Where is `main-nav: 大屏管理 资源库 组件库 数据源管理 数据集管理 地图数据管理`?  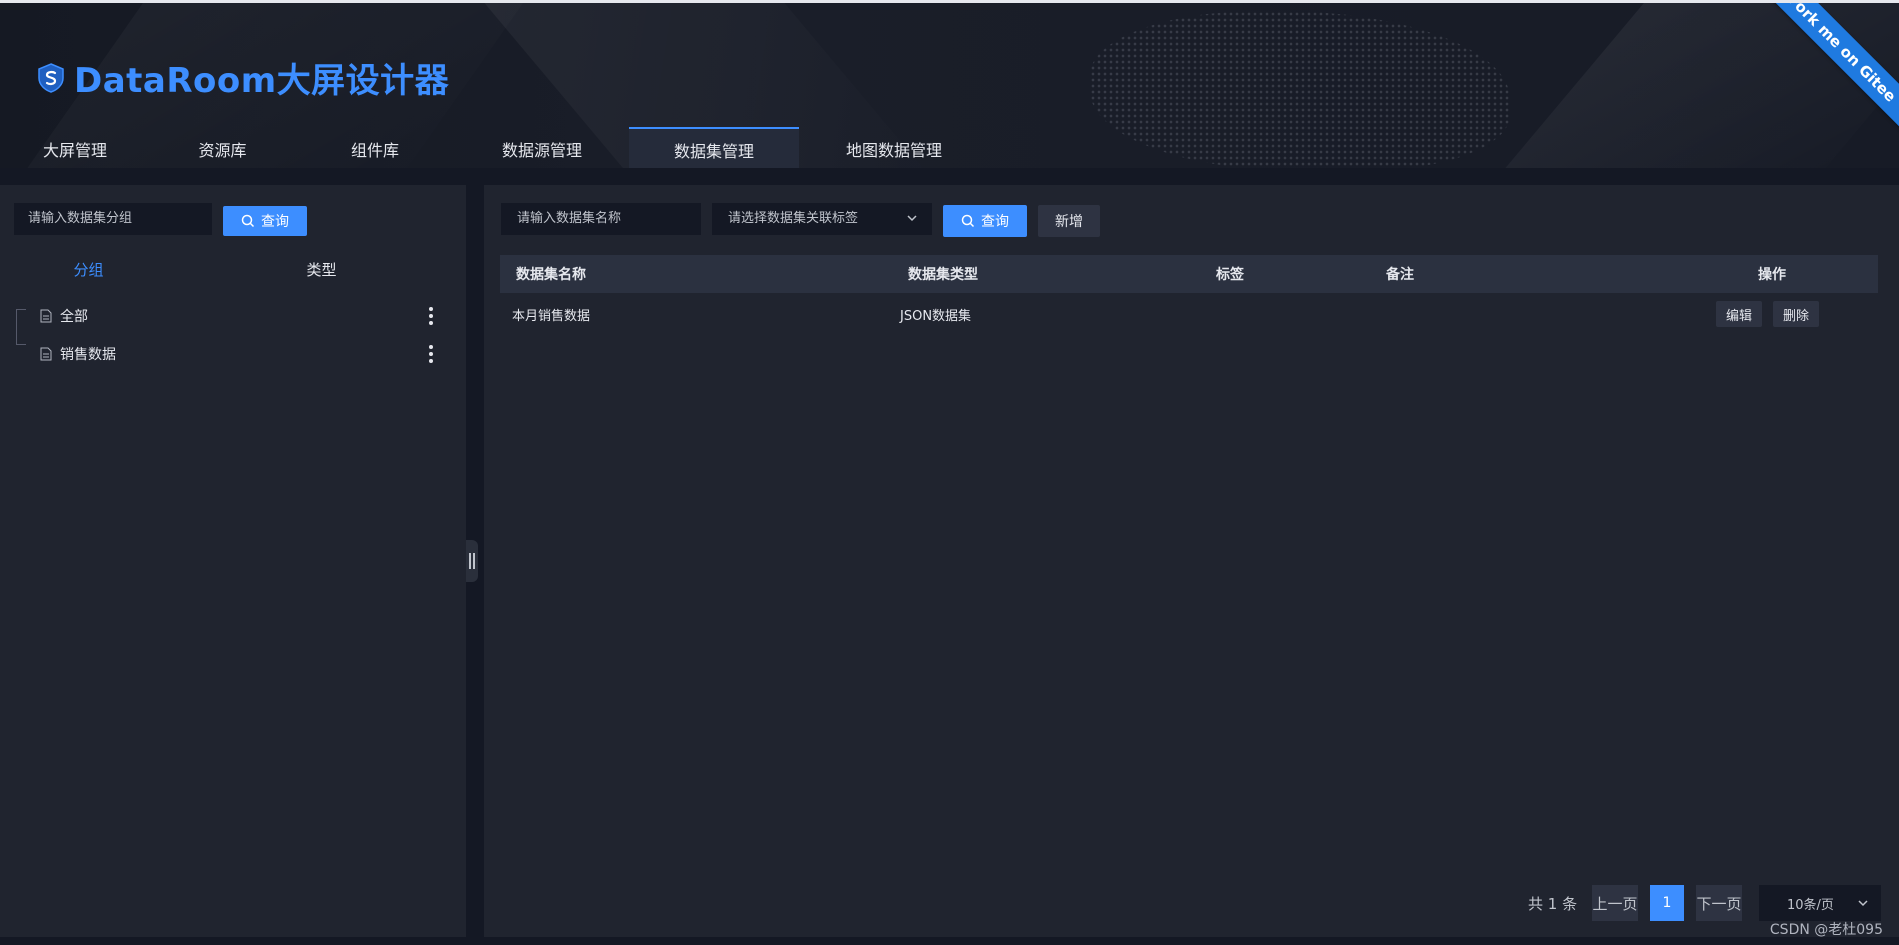
main-nav: 大屏管理 资源库 组件库 数据源管理 数据集管理 地图数据管理 is located at coordinates (494, 147).